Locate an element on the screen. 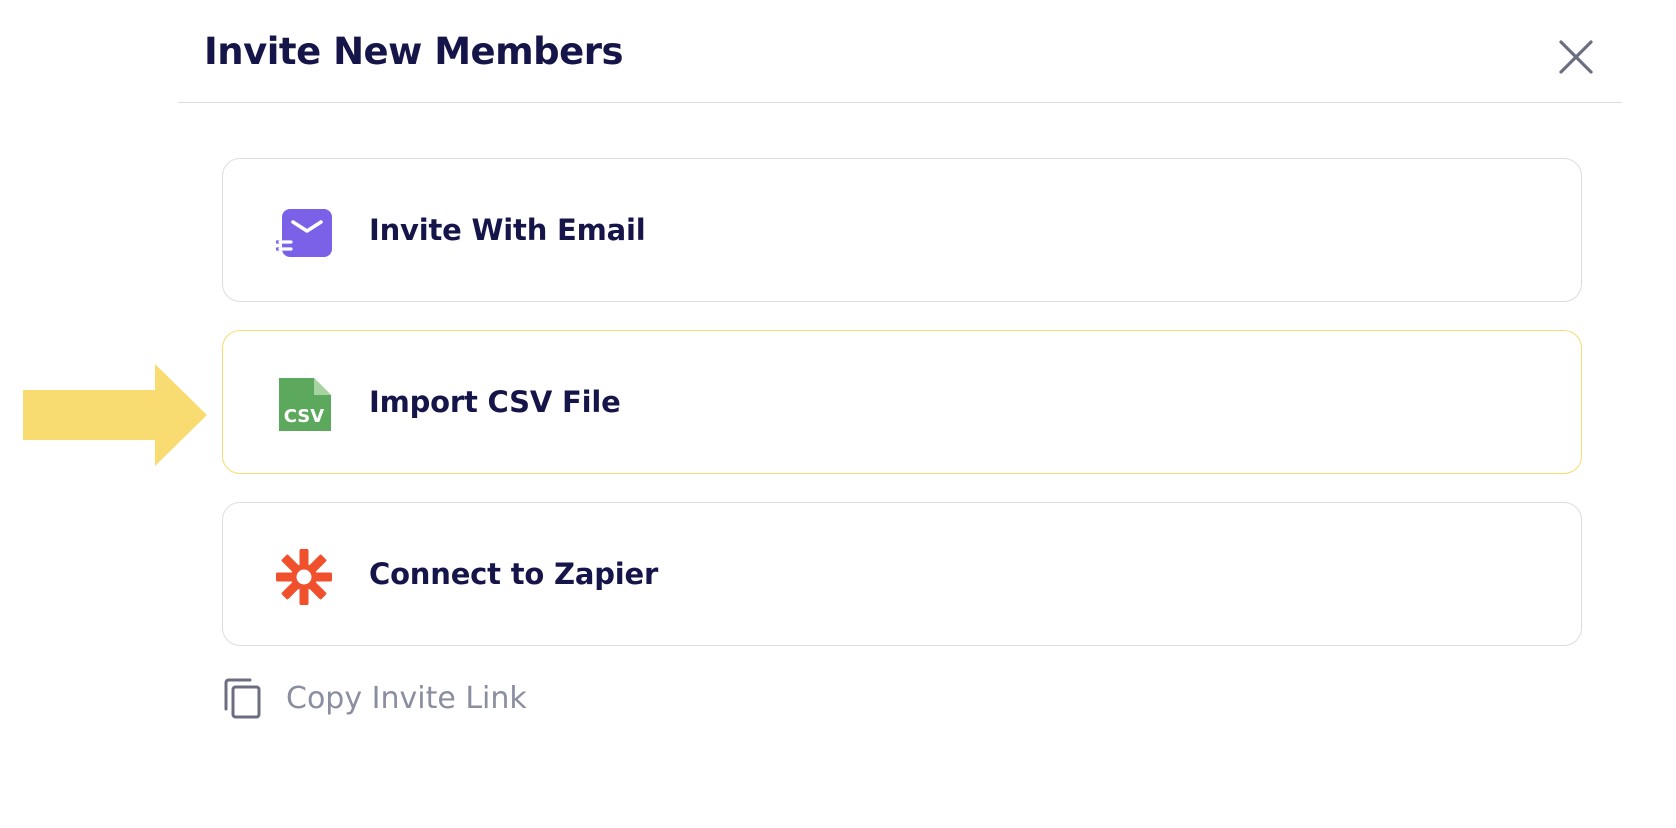 The height and width of the screenshot is (828, 1676). arrow-right-icon is located at coordinates (115, 415).